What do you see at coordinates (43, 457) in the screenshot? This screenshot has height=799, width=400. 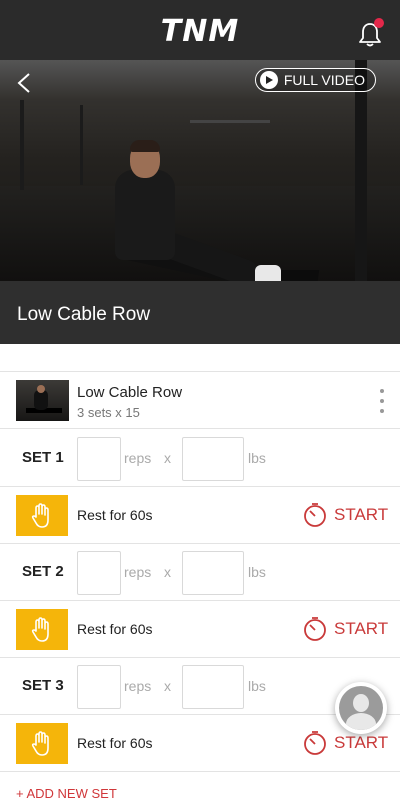 I see `set-label: SET 1` at bounding box center [43, 457].